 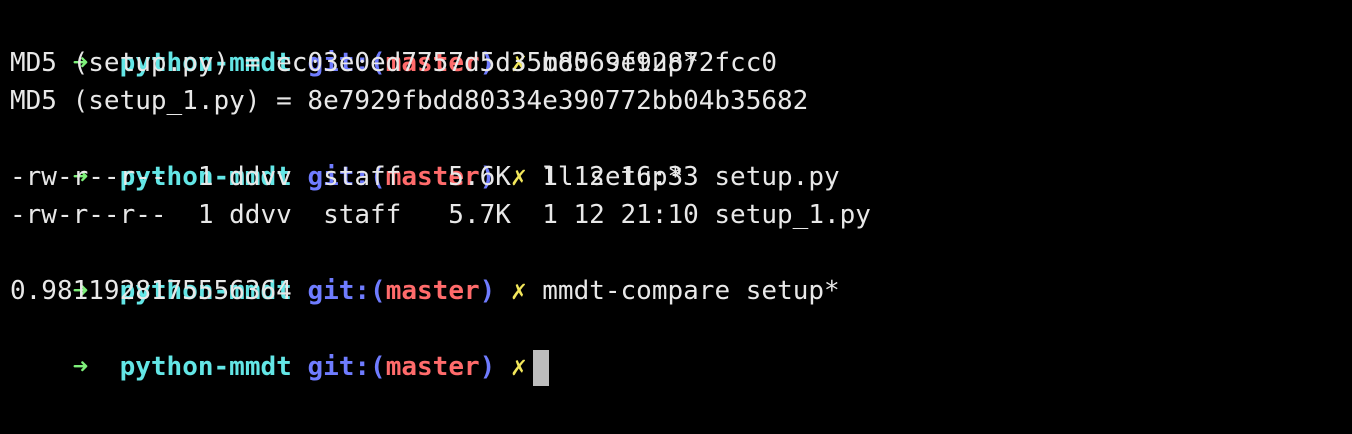 I want to click on cursor-block, so click(x=540, y=367).